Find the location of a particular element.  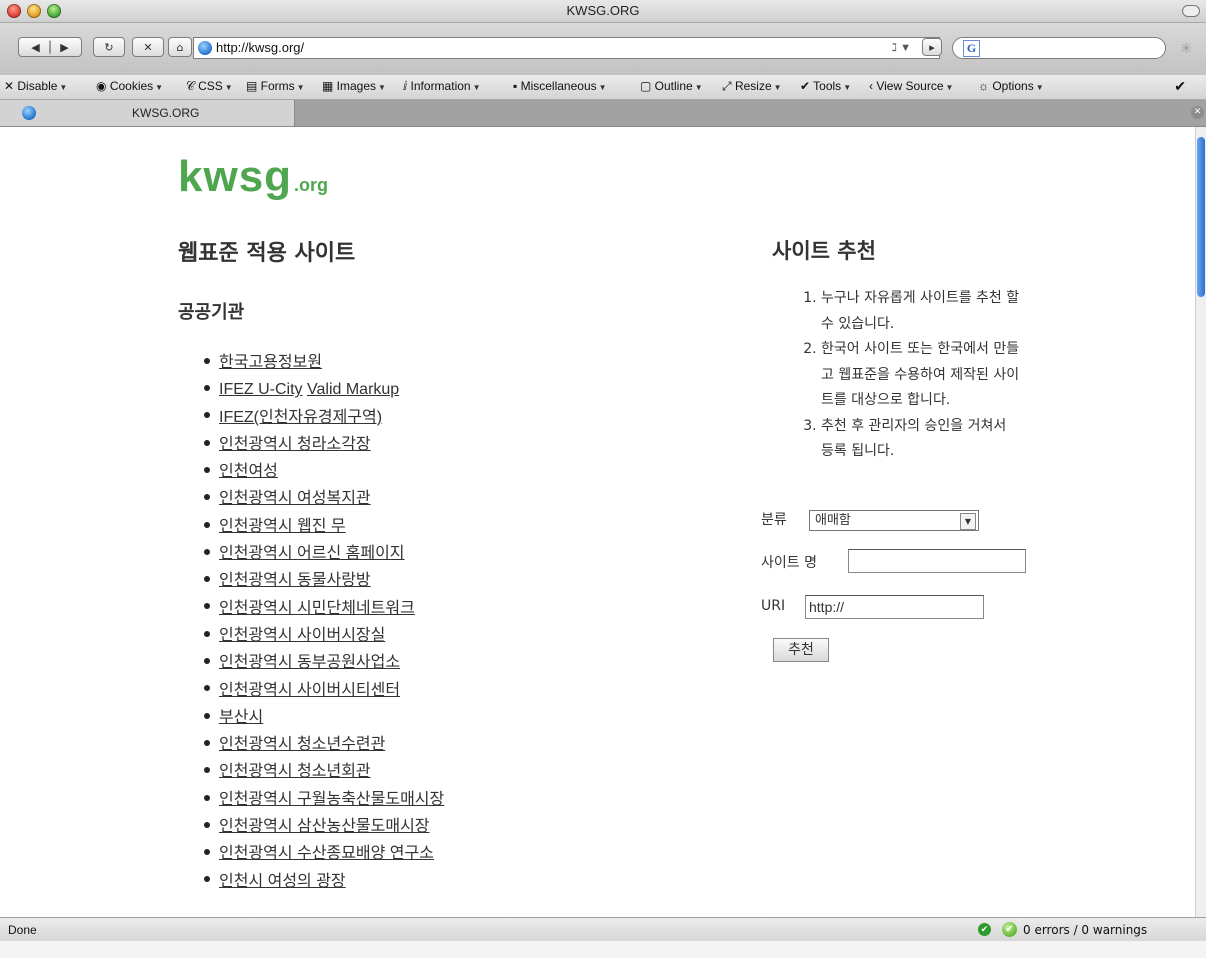

uri-input: http:// is located at coordinates (894, 607).